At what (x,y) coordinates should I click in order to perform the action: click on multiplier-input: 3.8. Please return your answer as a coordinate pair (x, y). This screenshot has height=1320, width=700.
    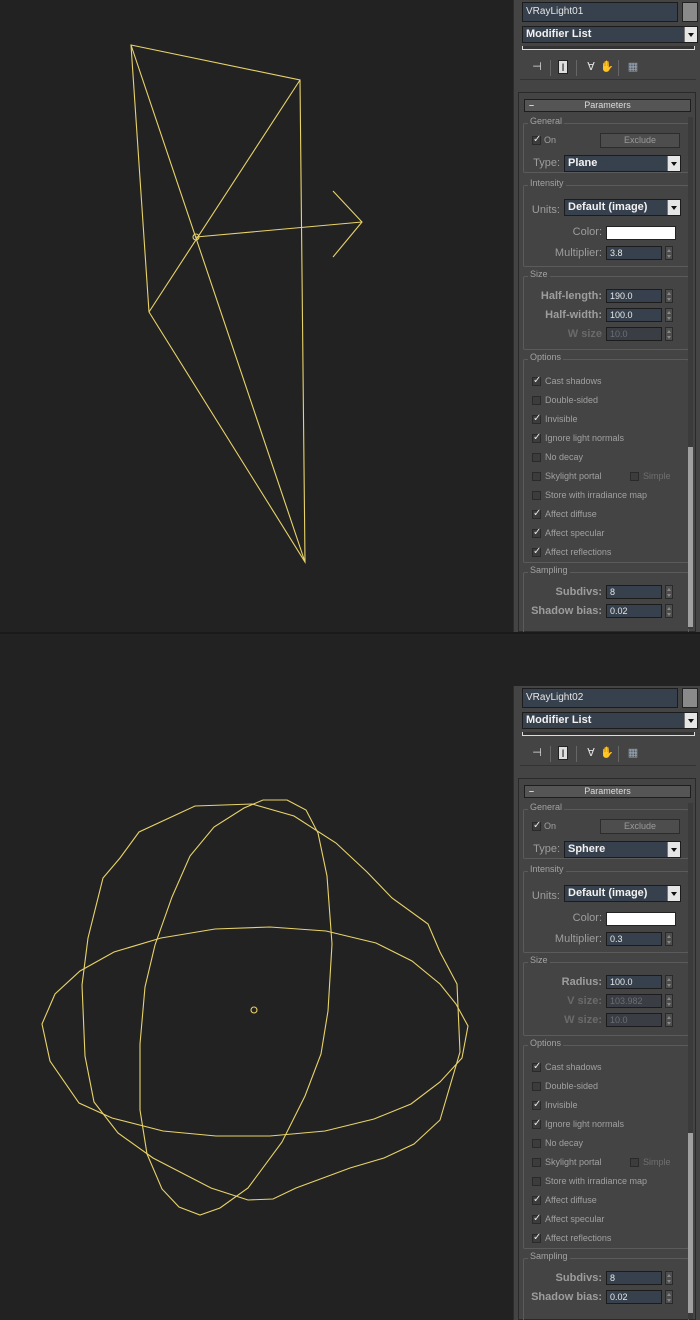
    Looking at the image, I should click on (634, 253).